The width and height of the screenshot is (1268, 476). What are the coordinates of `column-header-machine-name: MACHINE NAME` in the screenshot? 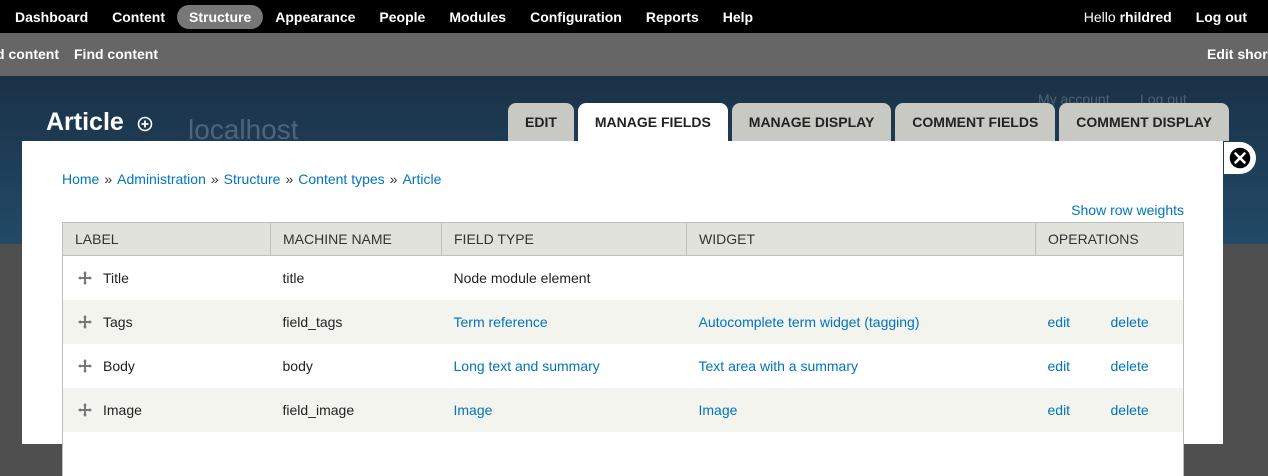 It's located at (356, 239).